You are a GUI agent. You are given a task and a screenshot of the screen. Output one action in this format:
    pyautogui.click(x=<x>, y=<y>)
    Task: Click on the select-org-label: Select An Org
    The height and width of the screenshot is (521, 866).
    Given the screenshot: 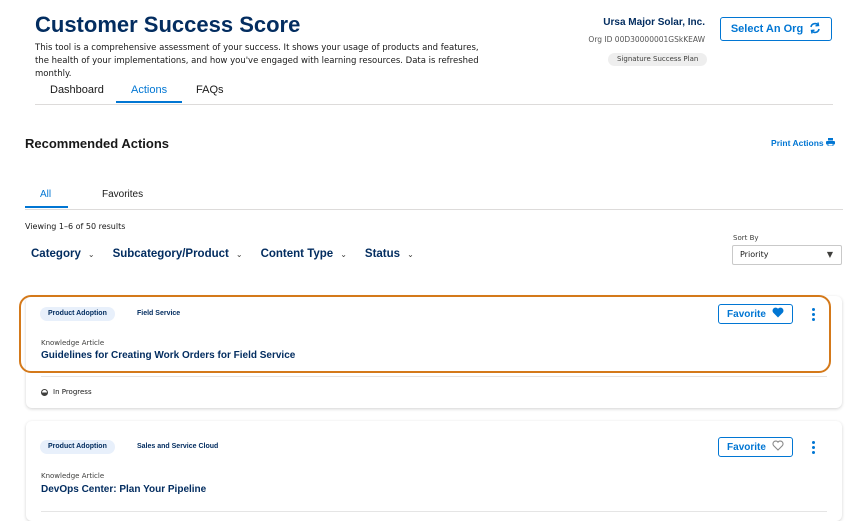 What is the action you would take?
    pyautogui.click(x=767, y=29)
    